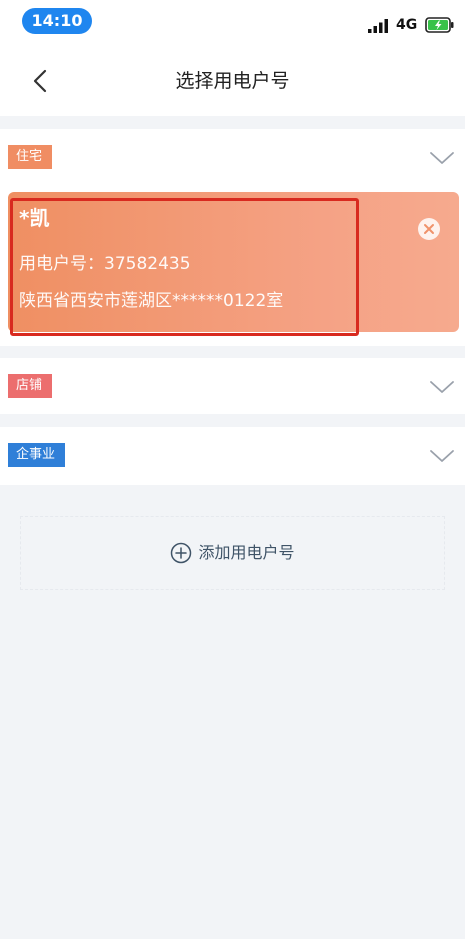 Image resolution: width=465 pixels, height=939 pixels. I want to click on account-card: *凯 用电户号：37582435 陕西省西安市莲湖区******0122室, so click(233, 262).